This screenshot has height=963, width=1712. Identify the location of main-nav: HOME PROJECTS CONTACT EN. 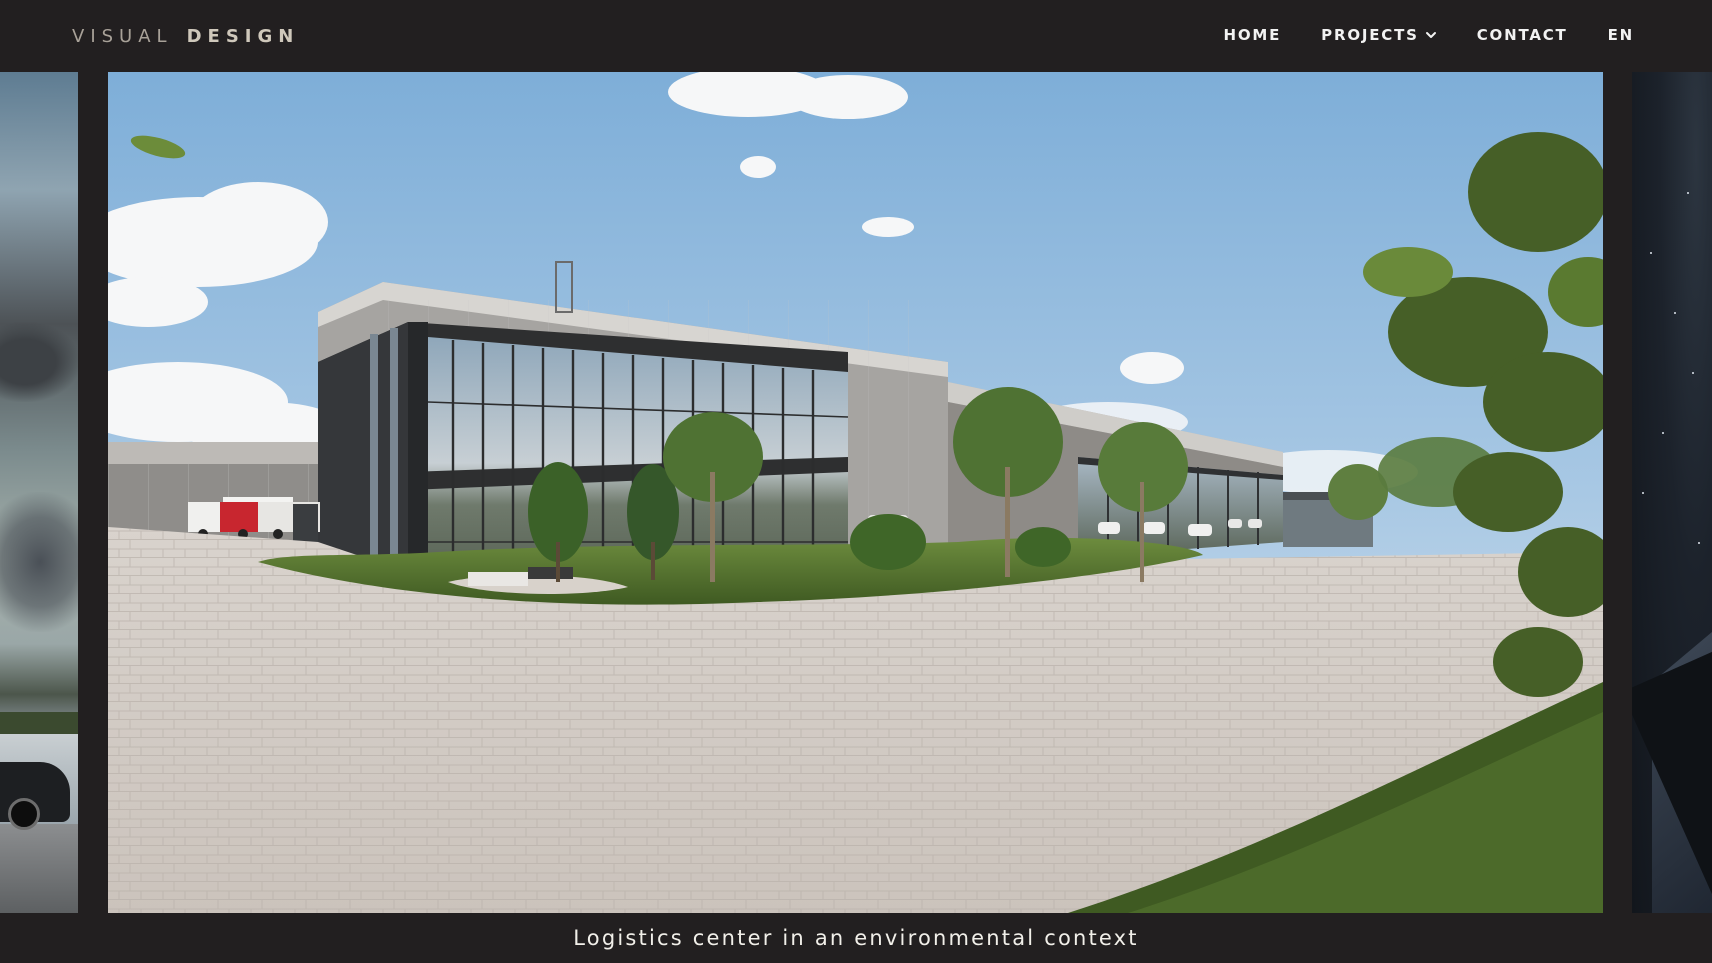
(1418, 35).